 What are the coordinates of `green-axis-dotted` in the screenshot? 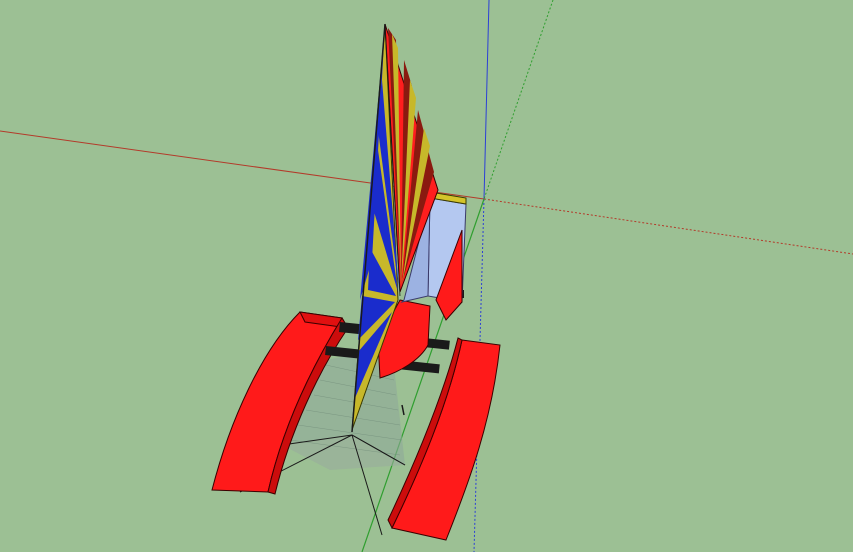 It's located at (518, 100).